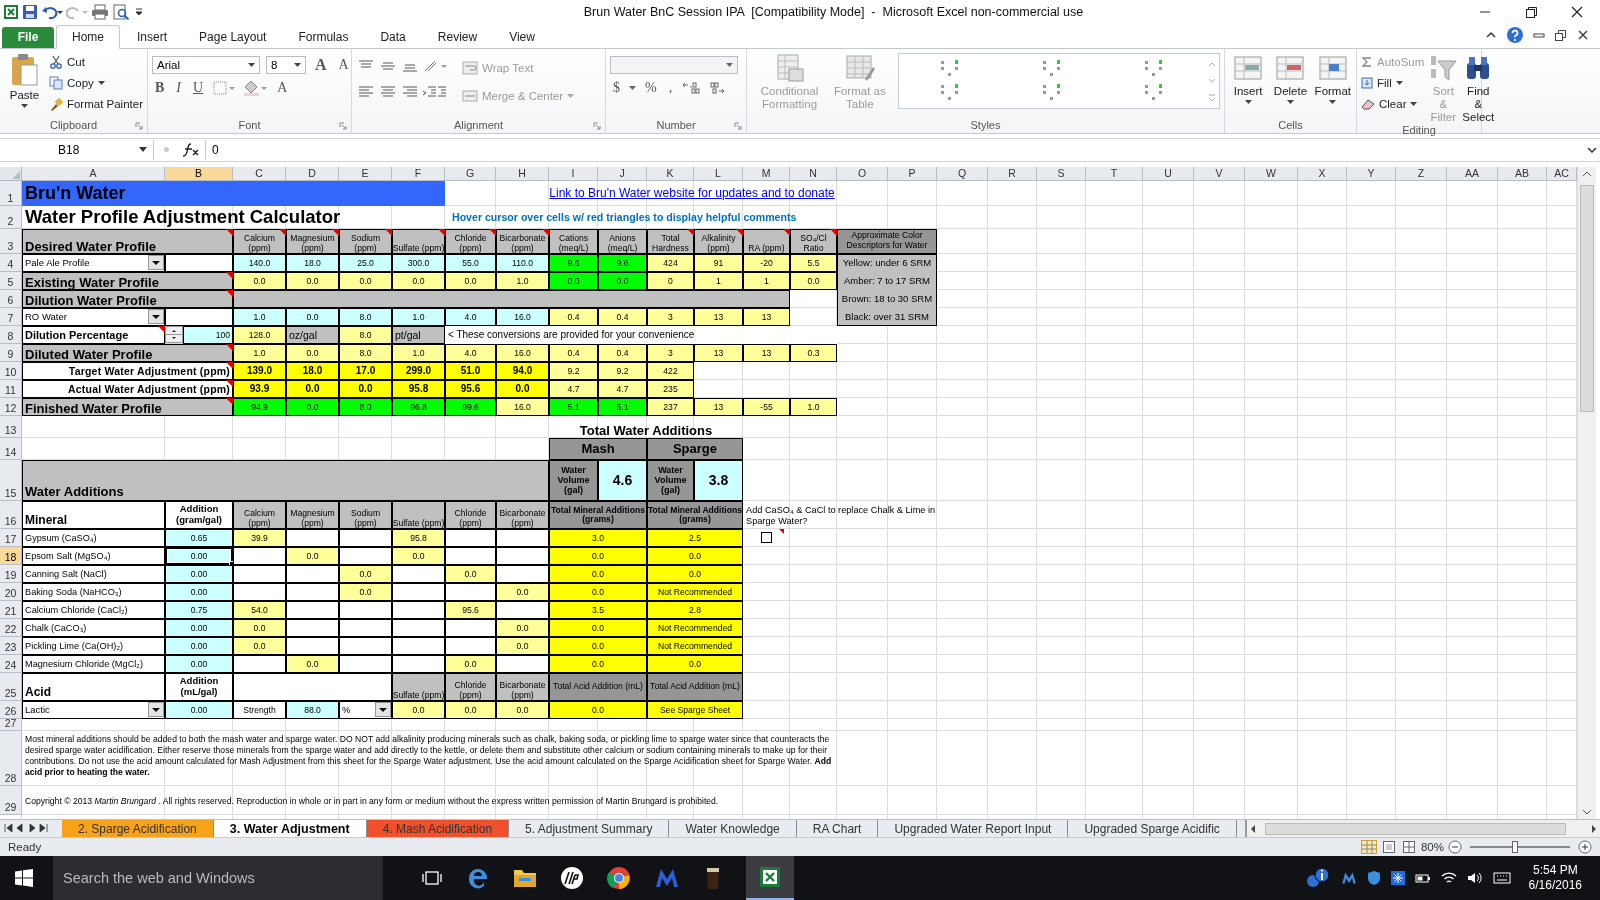 This screenshot has height=900, width=1600. I want to click on font-size-dropdown: 8, so click(286, 64).